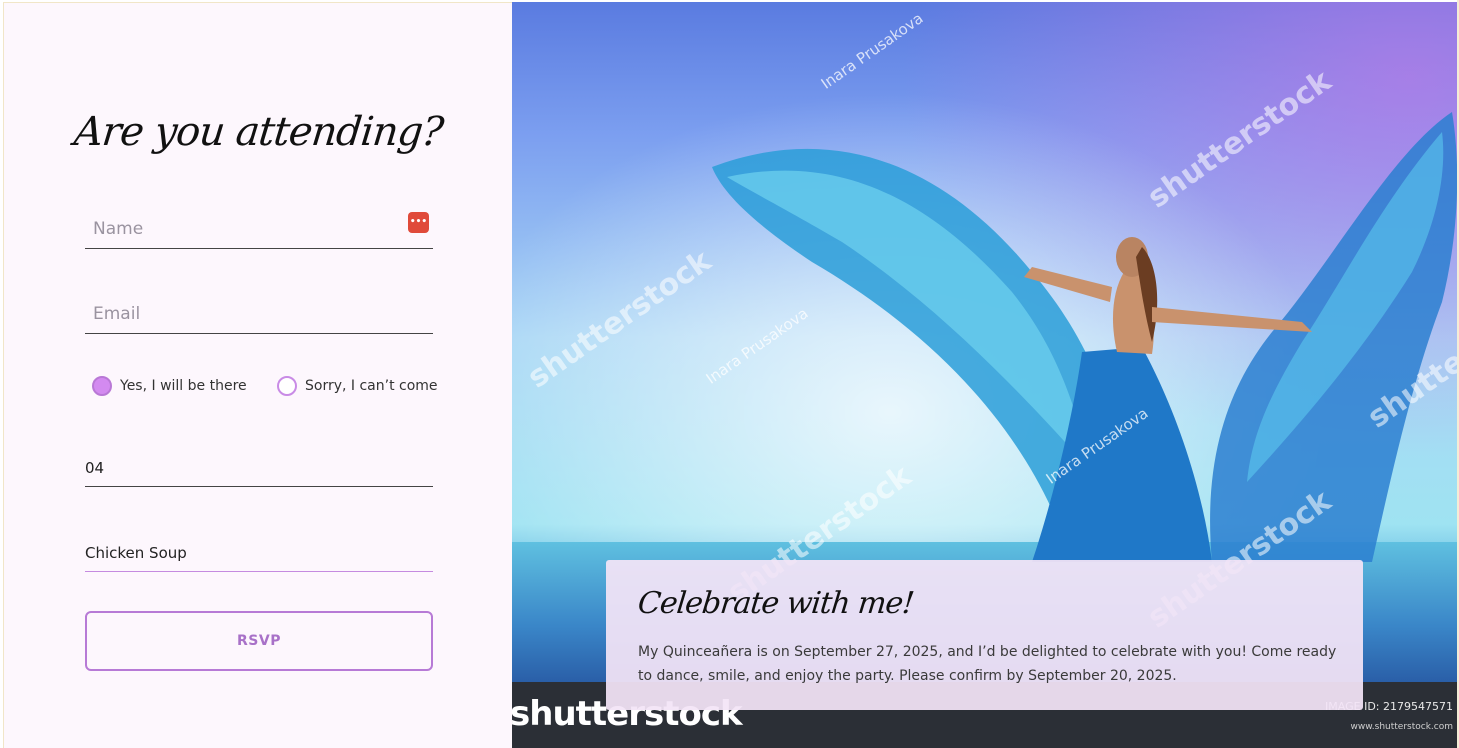 This screenshot has width=1459, height=748. I want to click on password-manager-icon: •••, so click(418, 222).